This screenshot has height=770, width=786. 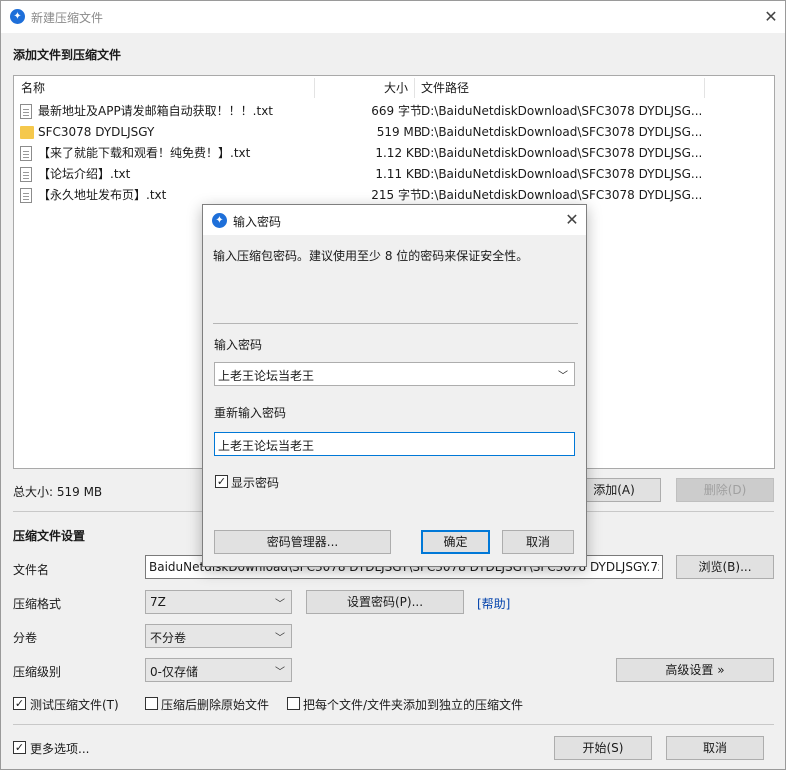 I want to click on file-size: 519 MB, so click(x=399, y=132).